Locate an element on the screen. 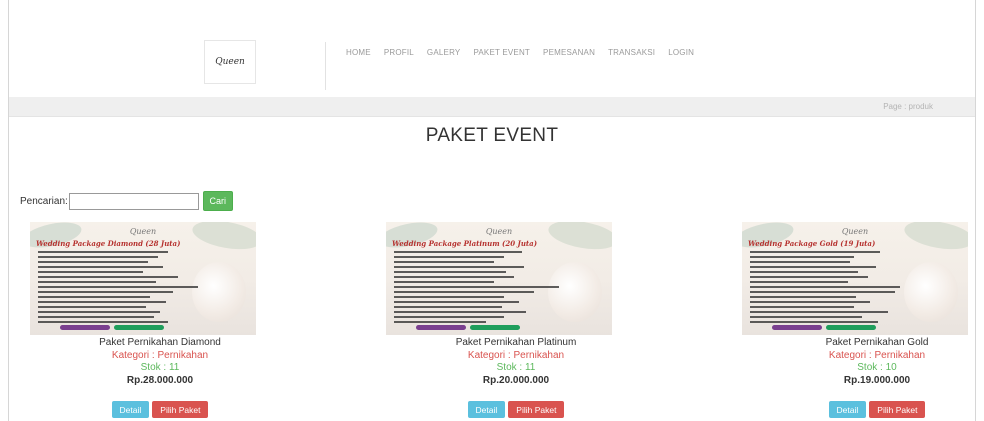  nav-item-home: HOME is located at coordinates (358, 52).